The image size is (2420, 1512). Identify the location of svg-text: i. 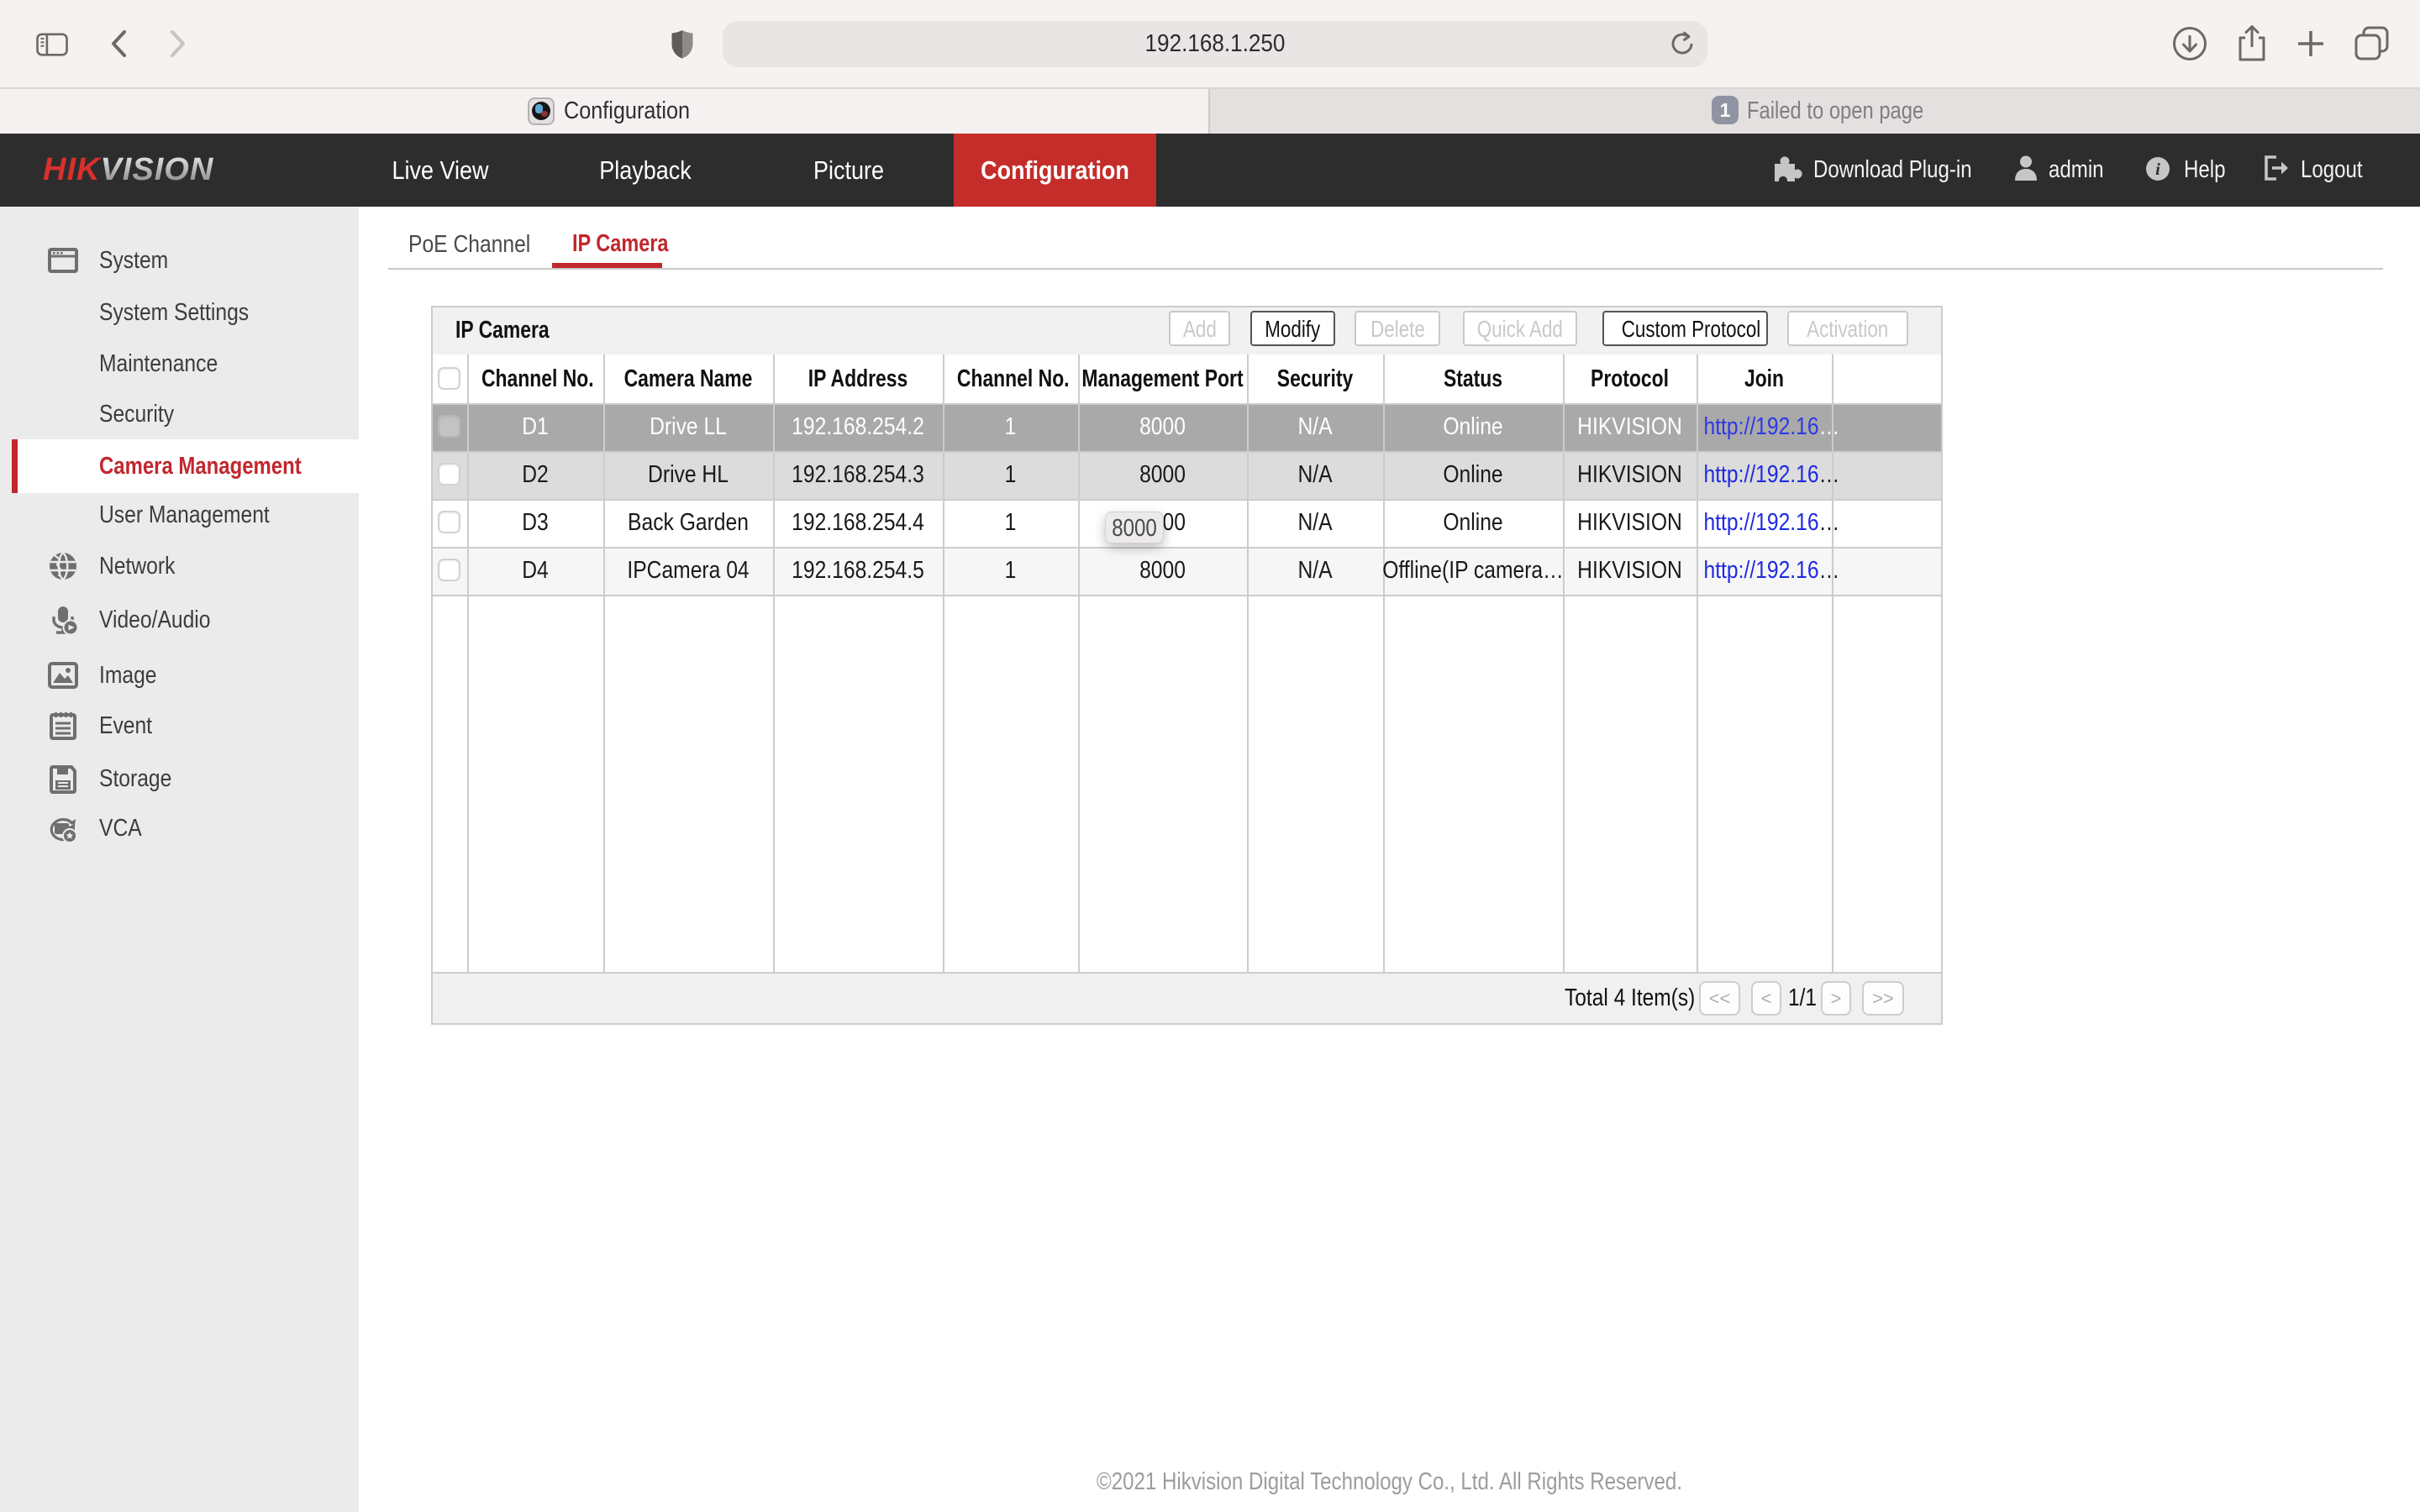
(2157, 169).